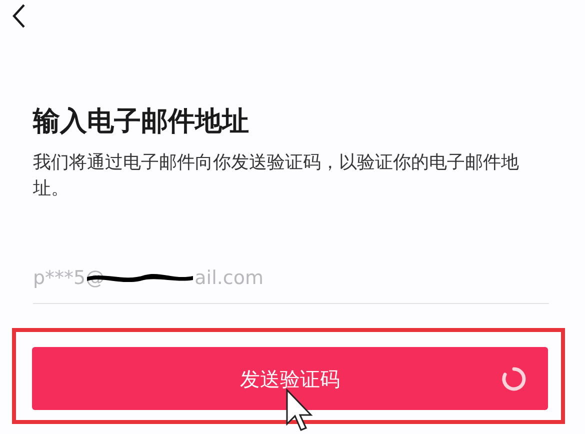  What do you see at coordinates (276, 176) in the screenshot?
I see `description-text: 我们将通过电子邮件向你发送验证码，以验证你的电子邮件地址。` at bounding box center [276, 176].